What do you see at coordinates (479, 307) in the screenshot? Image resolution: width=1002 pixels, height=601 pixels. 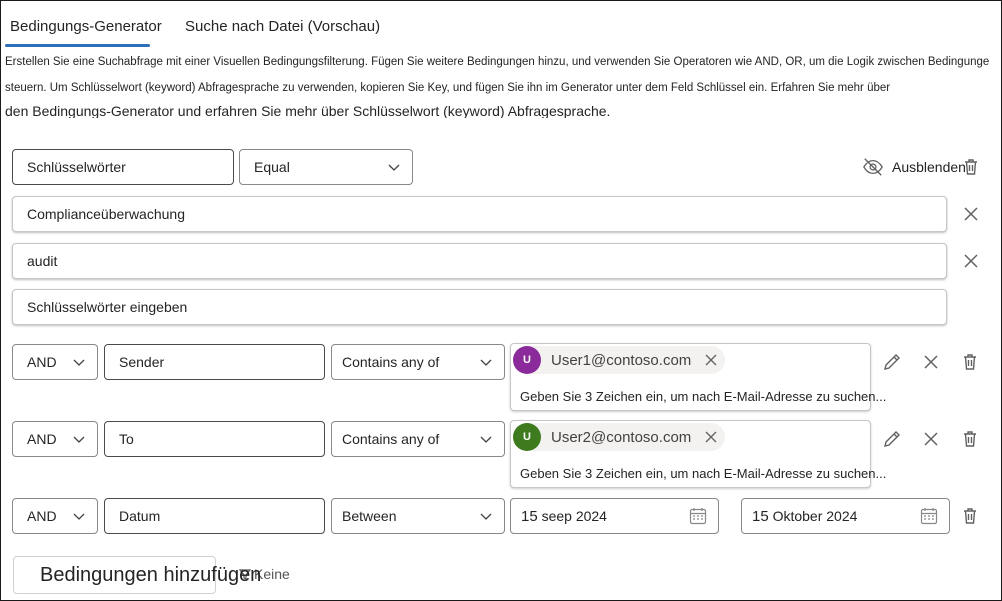 I see `keyword-input: Schlüsselwörter eingeben` at bounding box center [479, 307].